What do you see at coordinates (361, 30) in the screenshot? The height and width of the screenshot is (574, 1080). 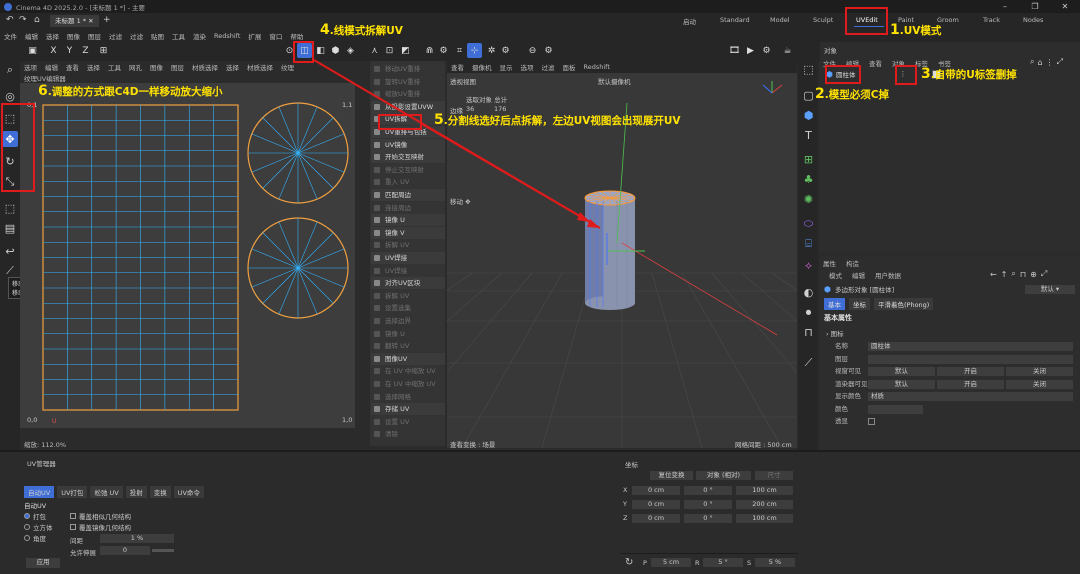 I see `annotation-4: 4.线模式拆解UV` at bounding box center [361, 30].